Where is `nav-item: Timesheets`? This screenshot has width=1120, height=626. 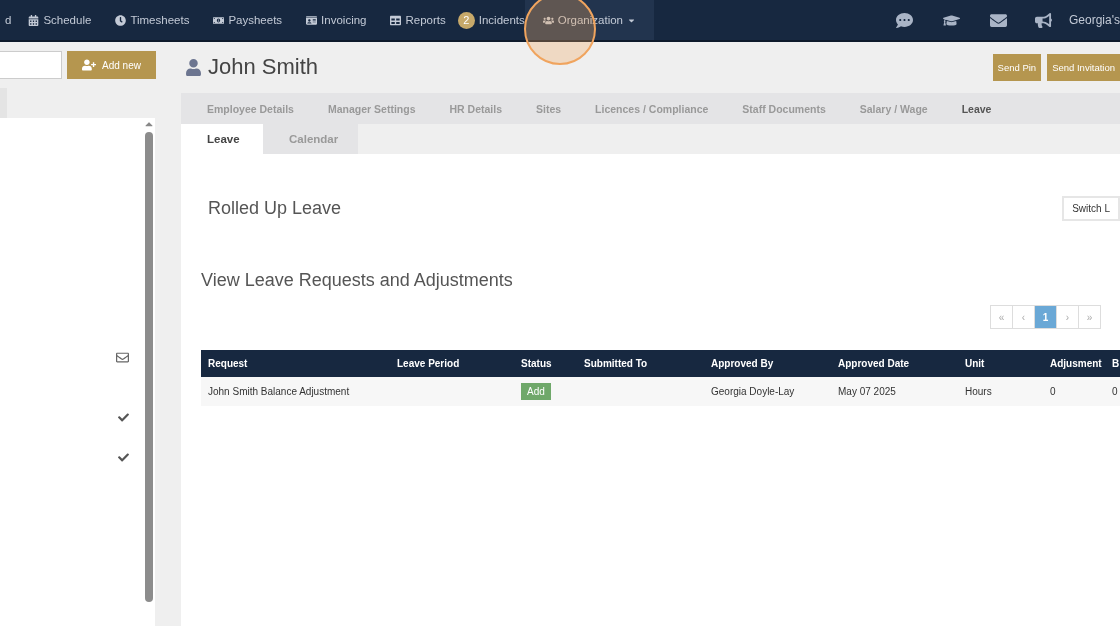 nav-item: Timesheets is located at coordinates (152, 20).